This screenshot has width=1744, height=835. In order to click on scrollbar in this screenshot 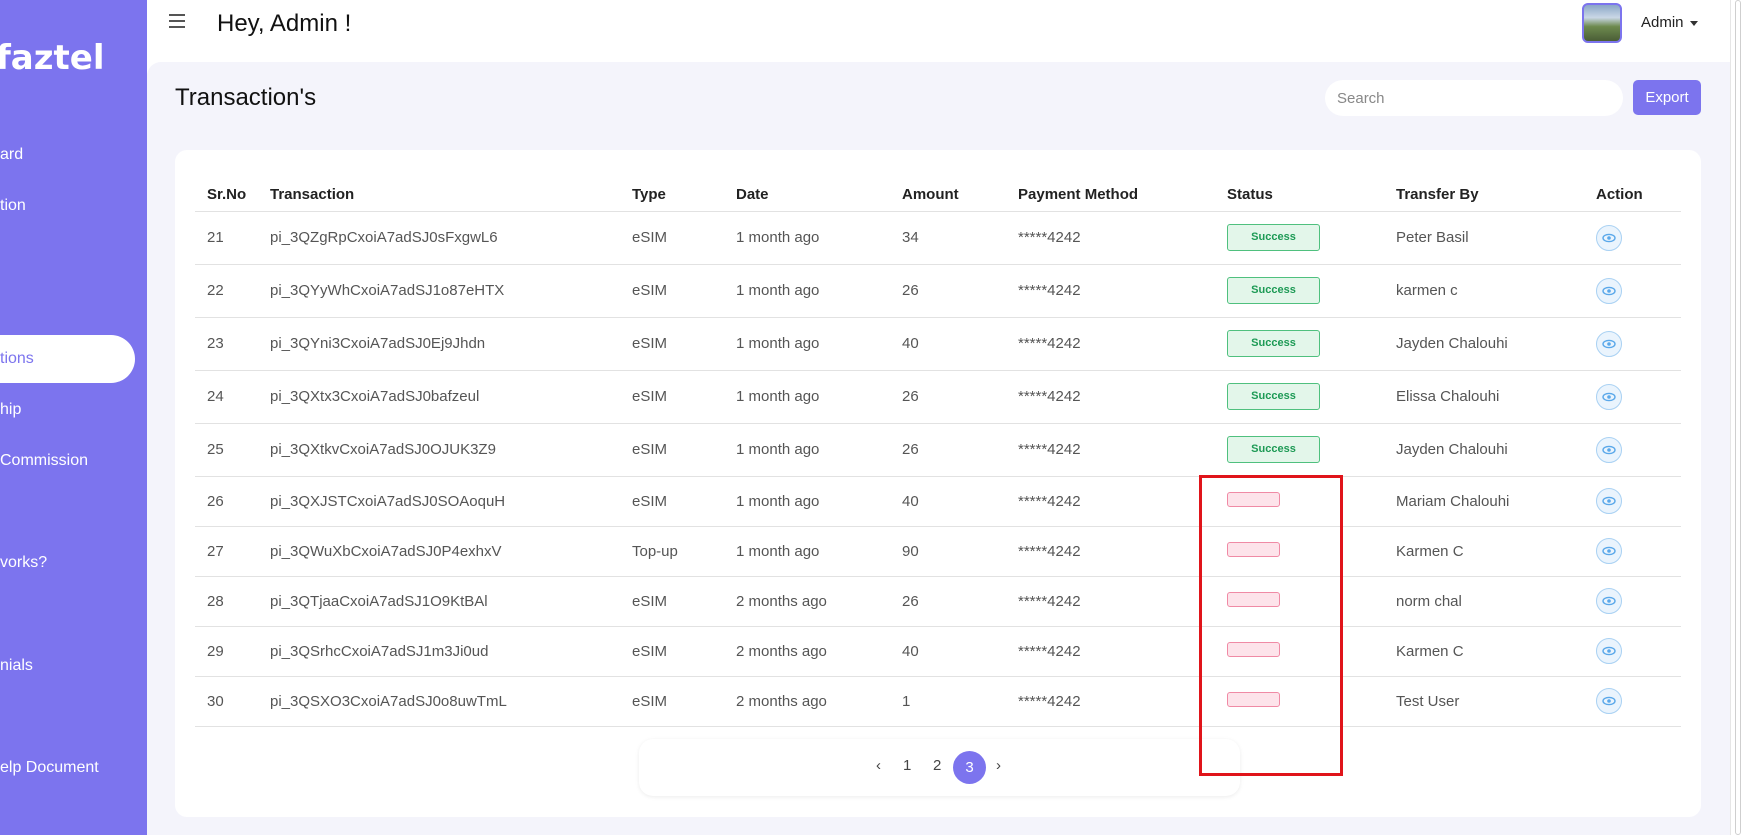, I will do `click(1737, 417)`.